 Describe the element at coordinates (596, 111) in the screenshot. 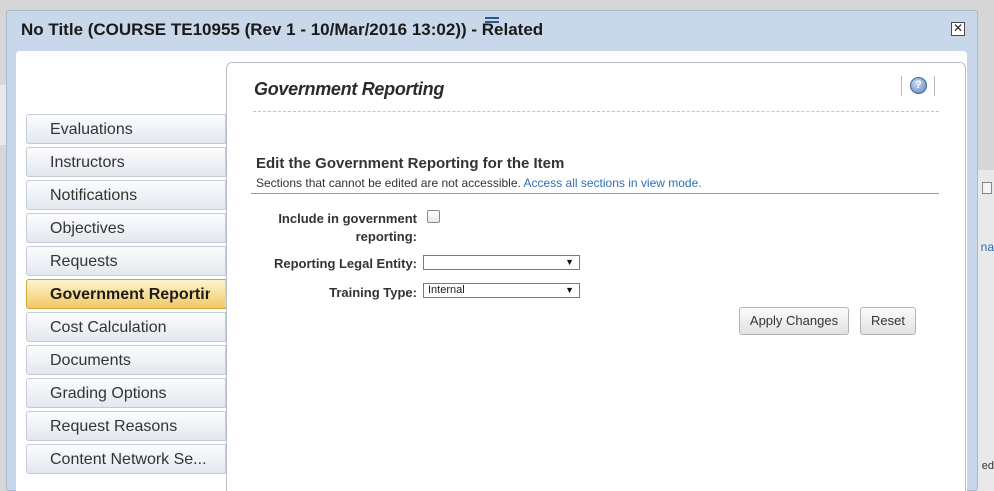

I see `dotted-divider` at that location.